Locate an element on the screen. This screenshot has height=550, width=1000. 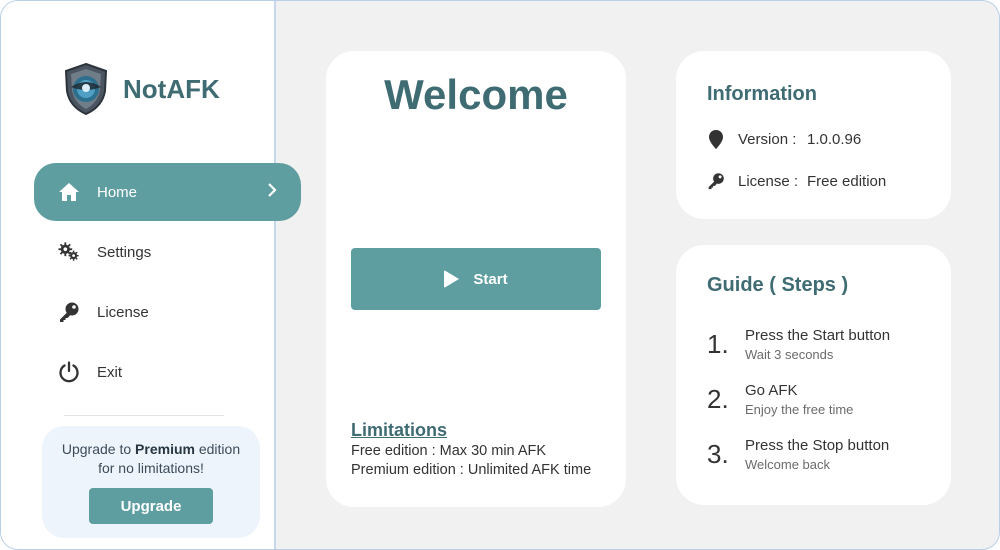
play-icon is located at coordinates (452, 279).